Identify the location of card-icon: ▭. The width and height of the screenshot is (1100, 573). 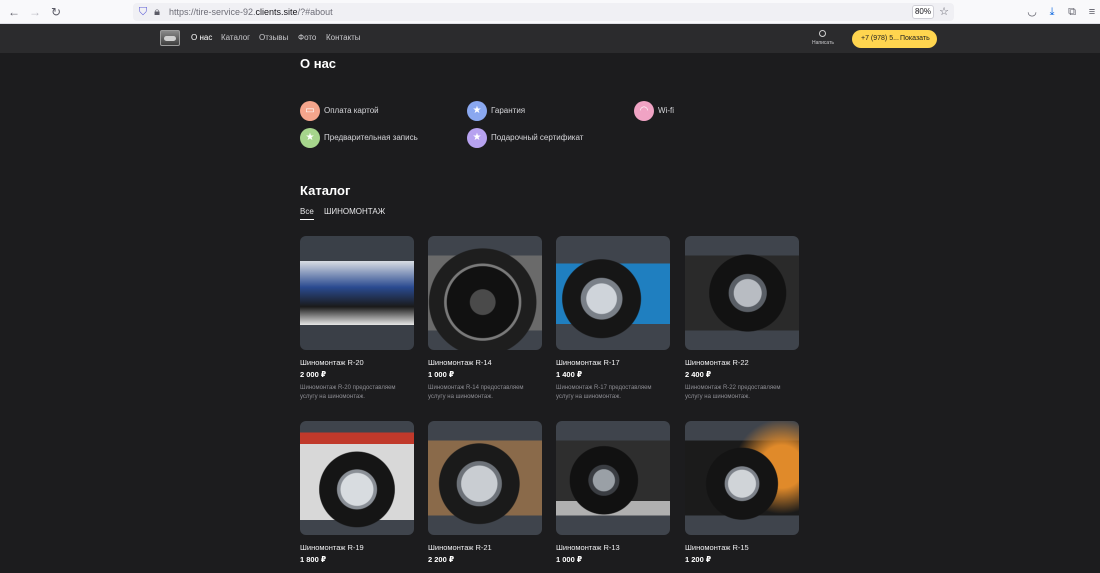
(310, 111).